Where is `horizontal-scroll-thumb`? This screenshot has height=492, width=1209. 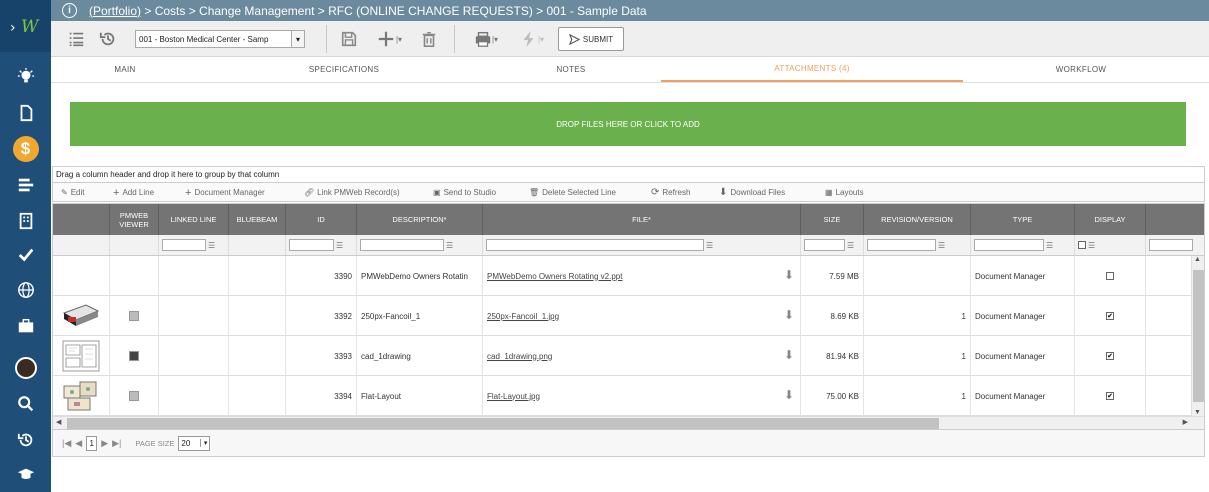 horizontal-scroll-thumb is located at coordinates (503, 423).